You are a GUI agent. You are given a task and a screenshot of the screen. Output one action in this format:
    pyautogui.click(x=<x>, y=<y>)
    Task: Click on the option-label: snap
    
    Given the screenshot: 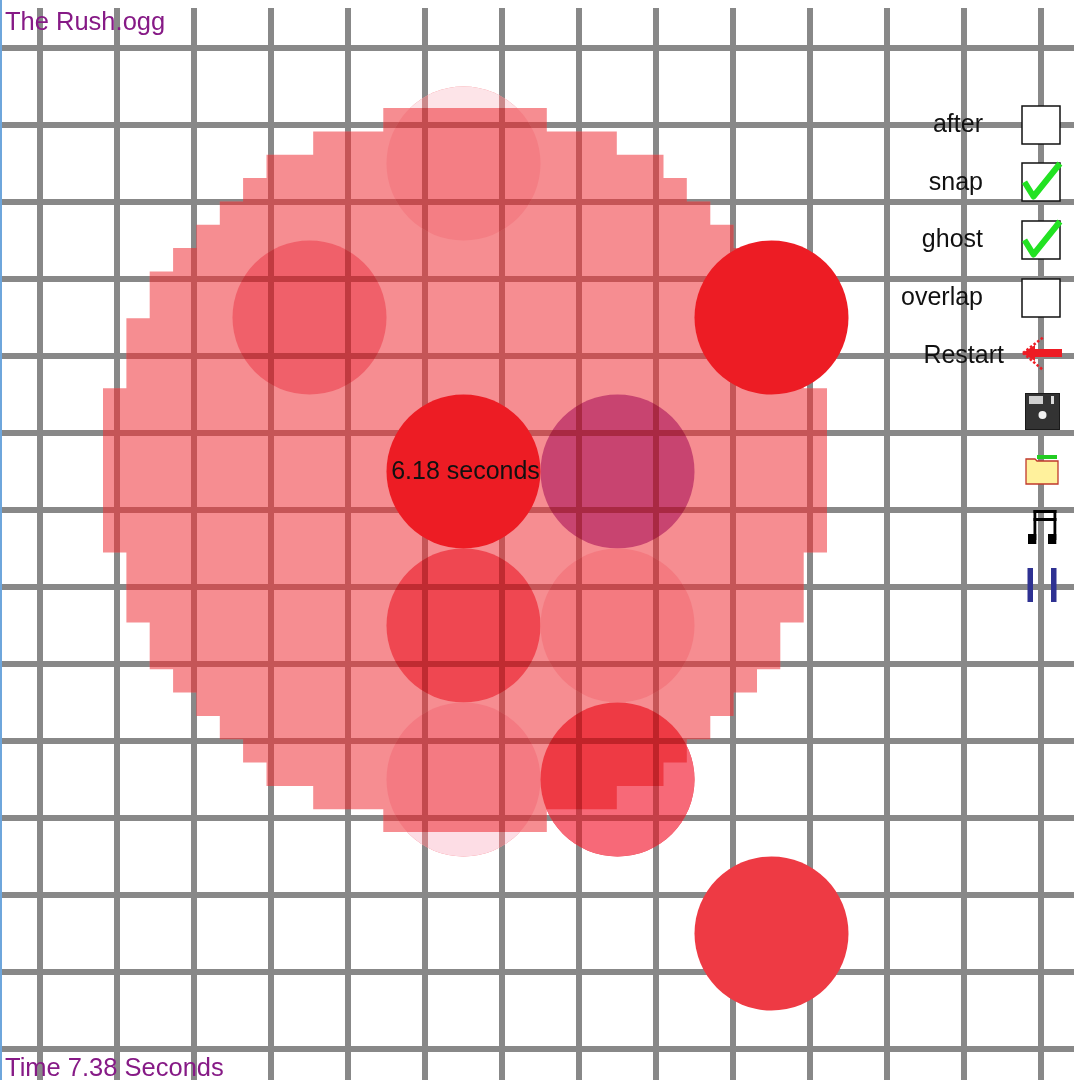 What is the action you would take?
    pyautogui.click(x=955, y=181)
    